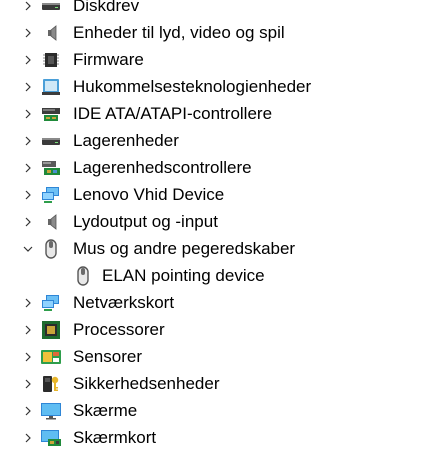 The width and height of the screenshot is (437, 451). What do you see at coordinates (124, 302) in the screenshot?
I see `tree-item-label: Netværkskort` at bounding box center [124, 302].